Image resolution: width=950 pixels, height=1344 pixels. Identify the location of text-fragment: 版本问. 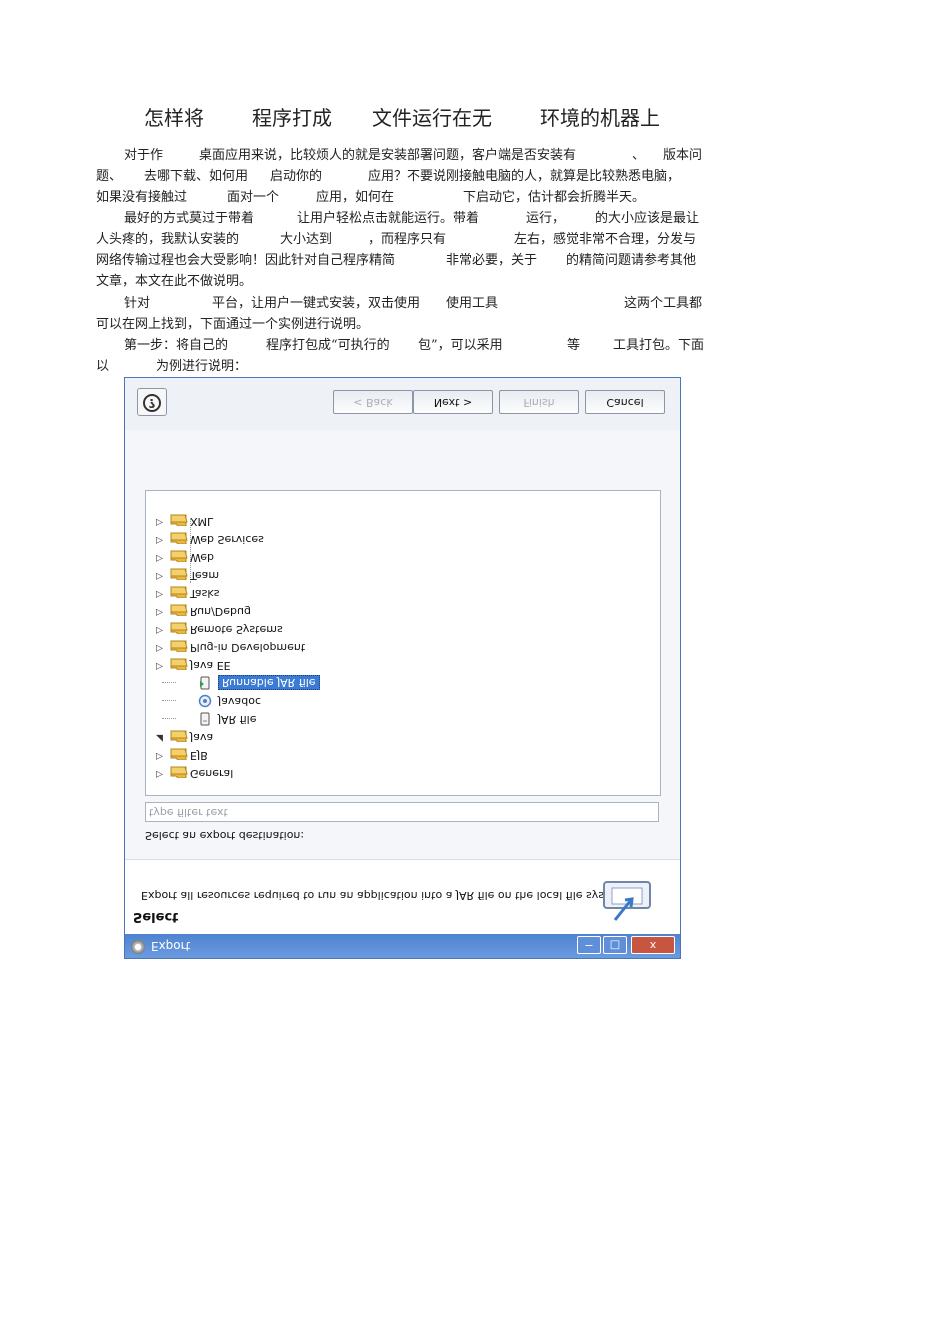
(683, 155).